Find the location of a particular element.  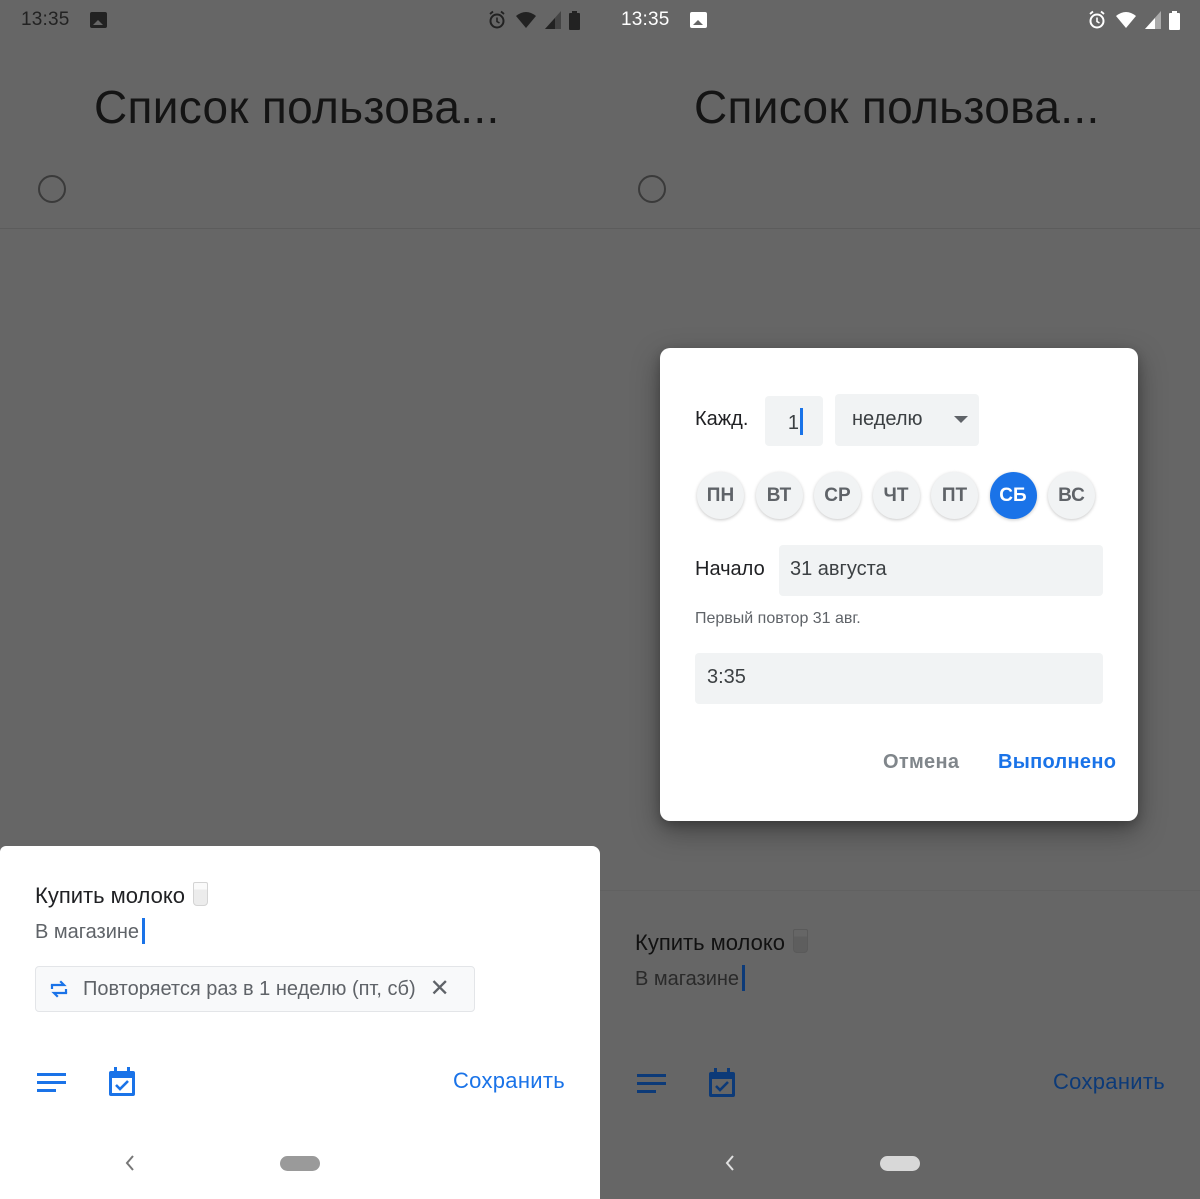

dropdown-arrow-icon is located at coordinates (961, 419).